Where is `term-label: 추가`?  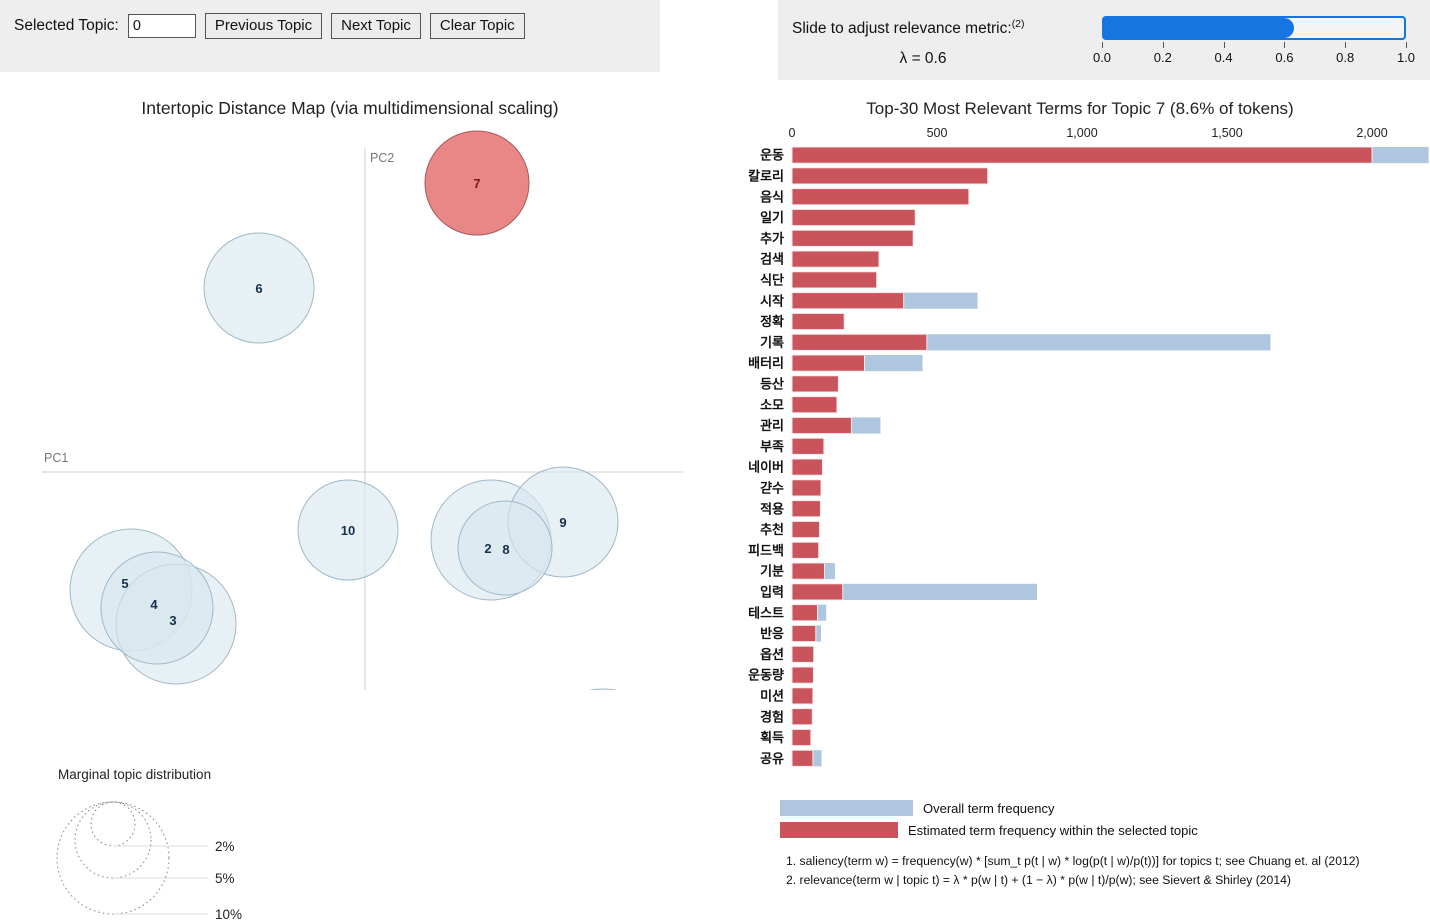
term-label: 추가 is located at coordinates (772, 238).